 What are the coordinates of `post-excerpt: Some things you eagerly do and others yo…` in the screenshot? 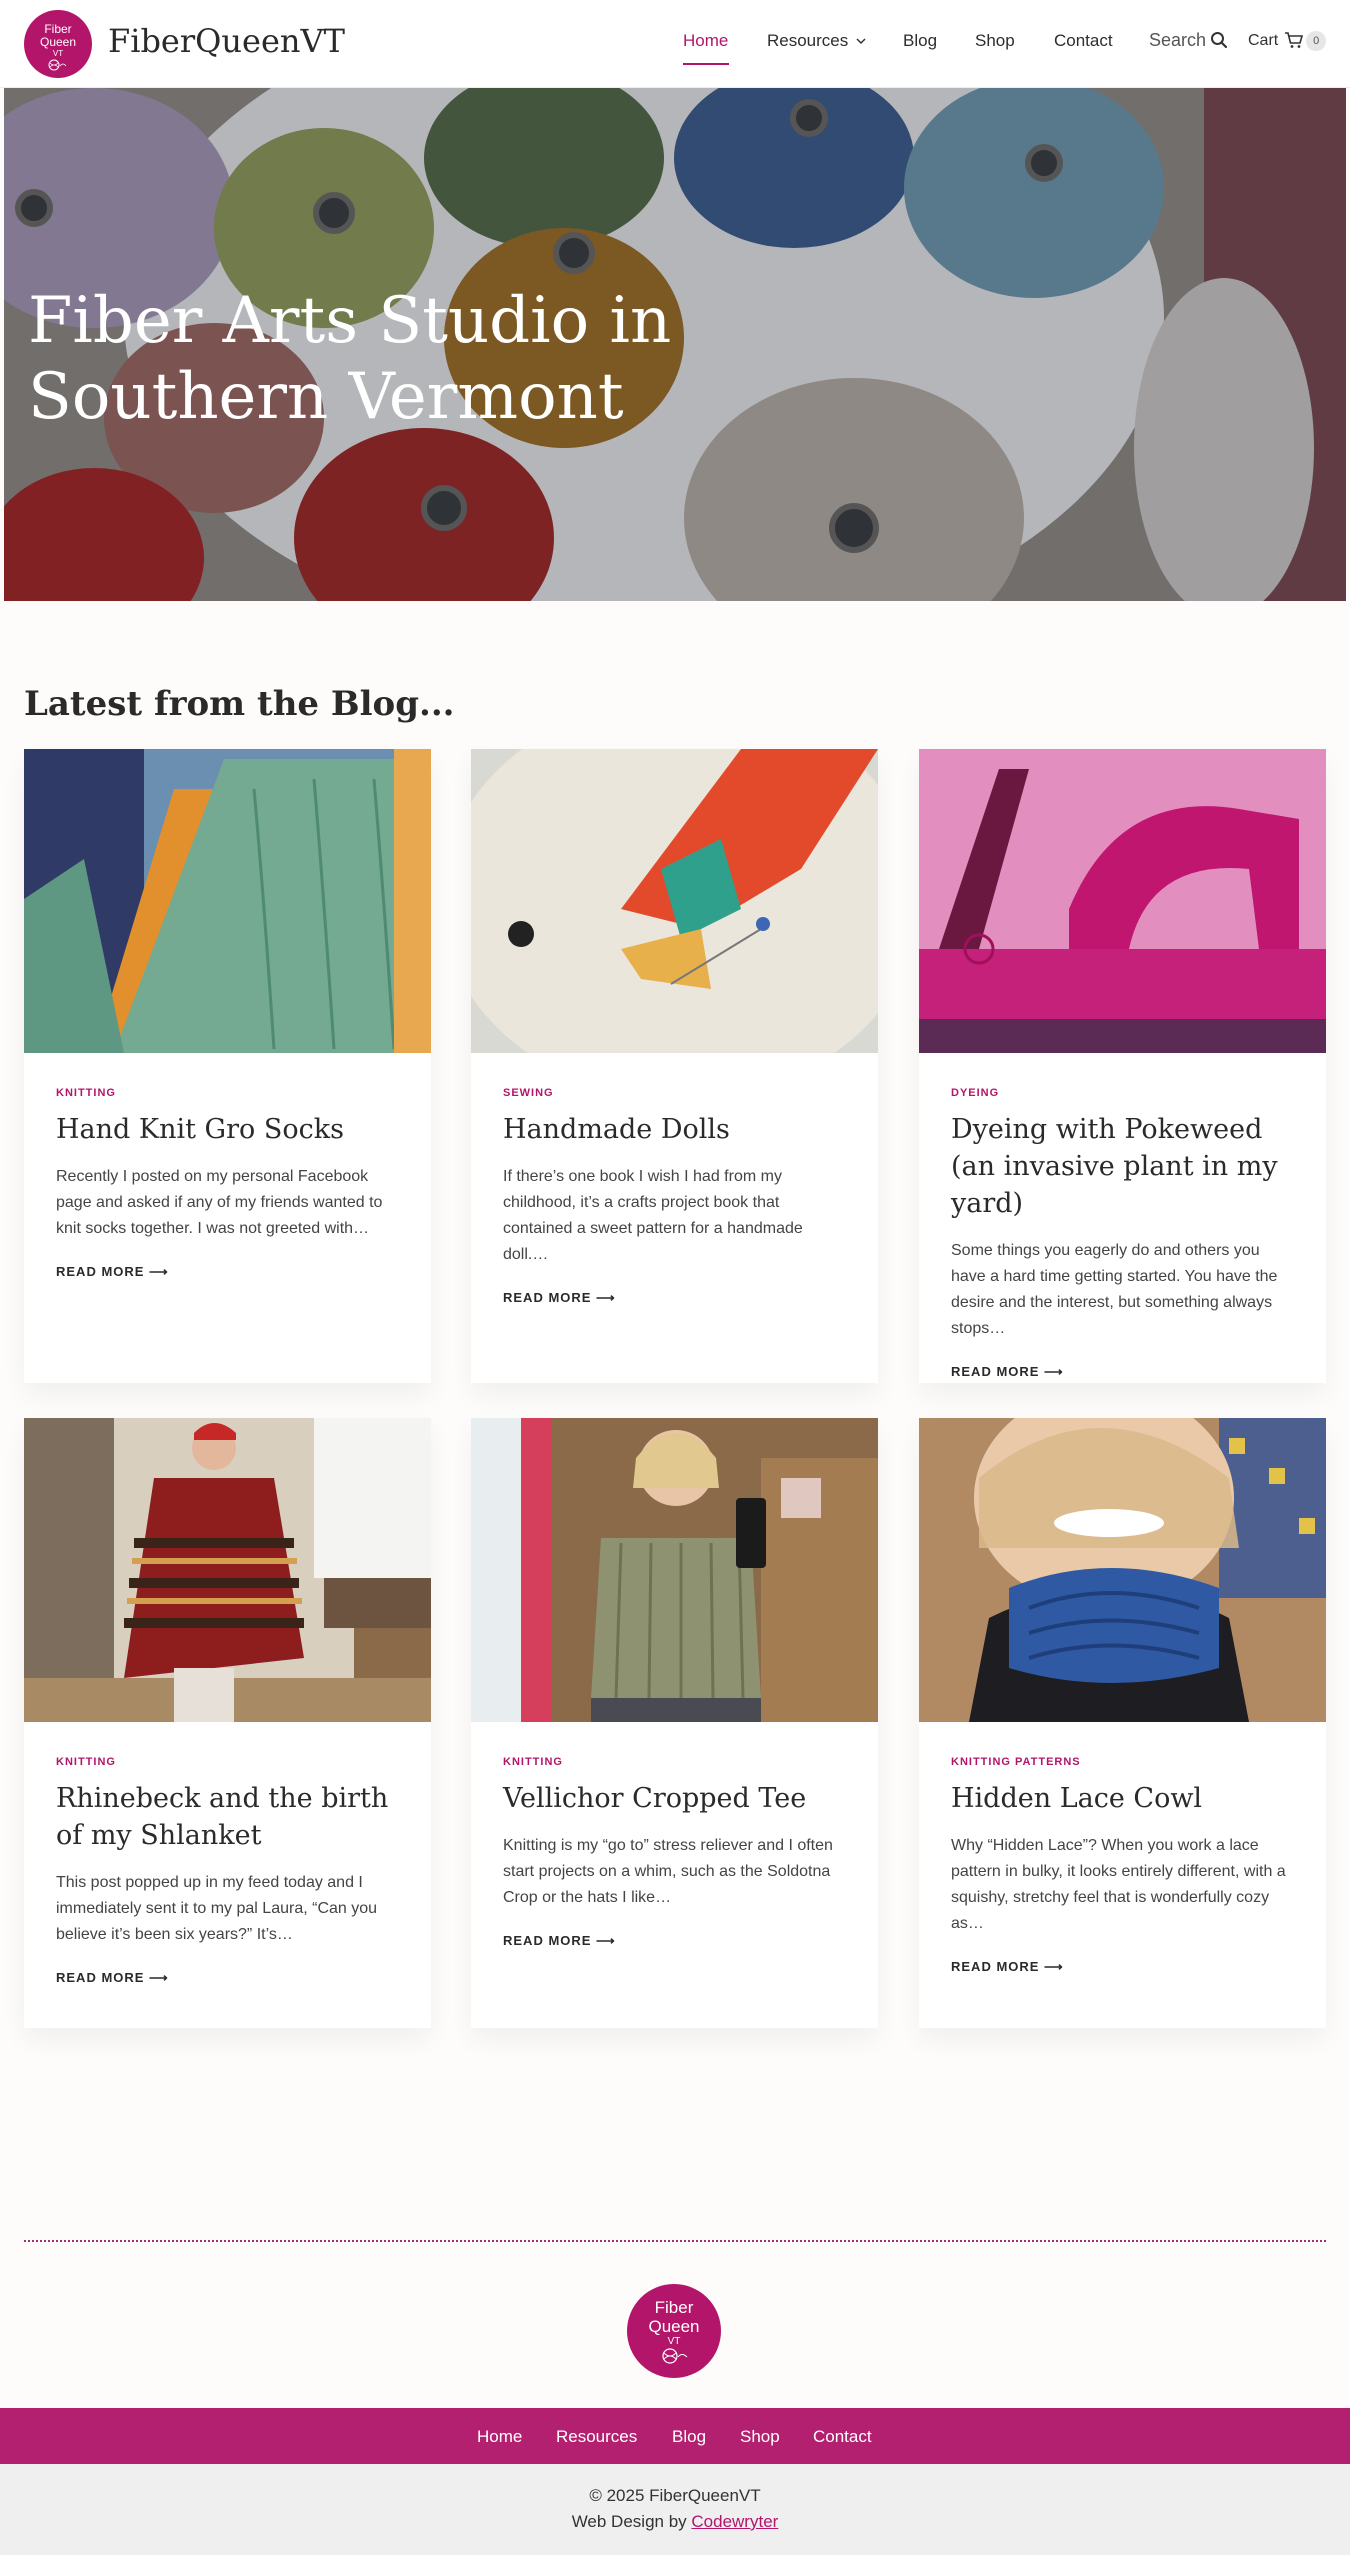 It's located at (1114, 1289).